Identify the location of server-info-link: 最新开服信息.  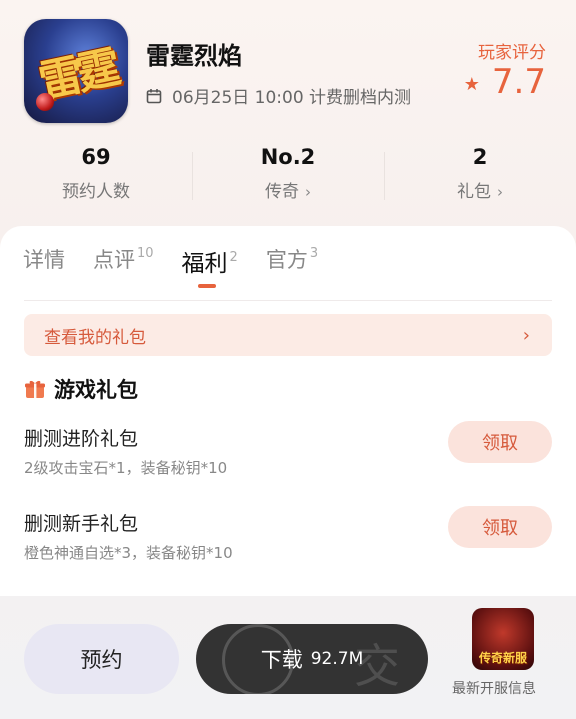
(494, 688).